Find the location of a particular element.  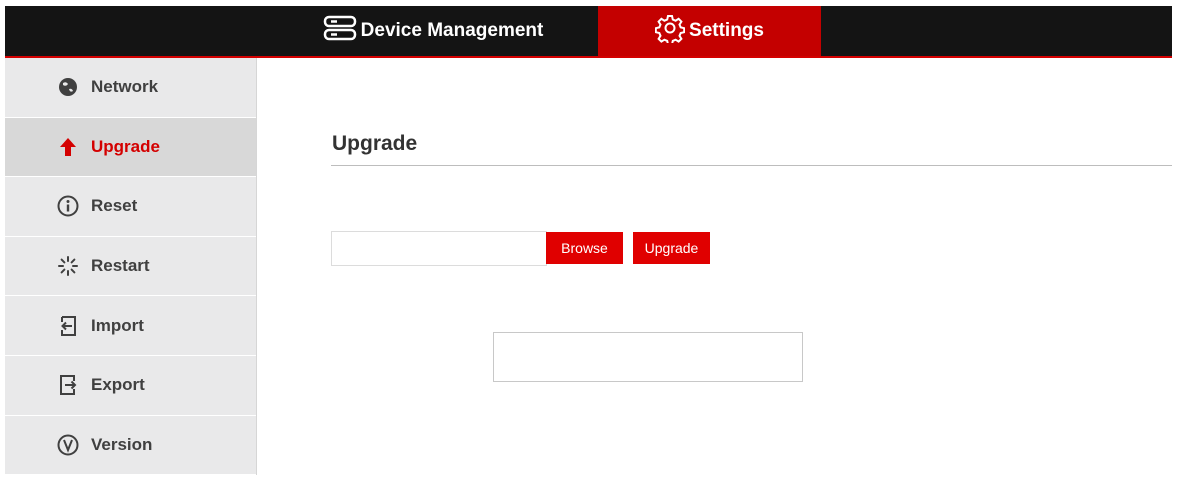

import-icon is located at coordinates (68, 326).